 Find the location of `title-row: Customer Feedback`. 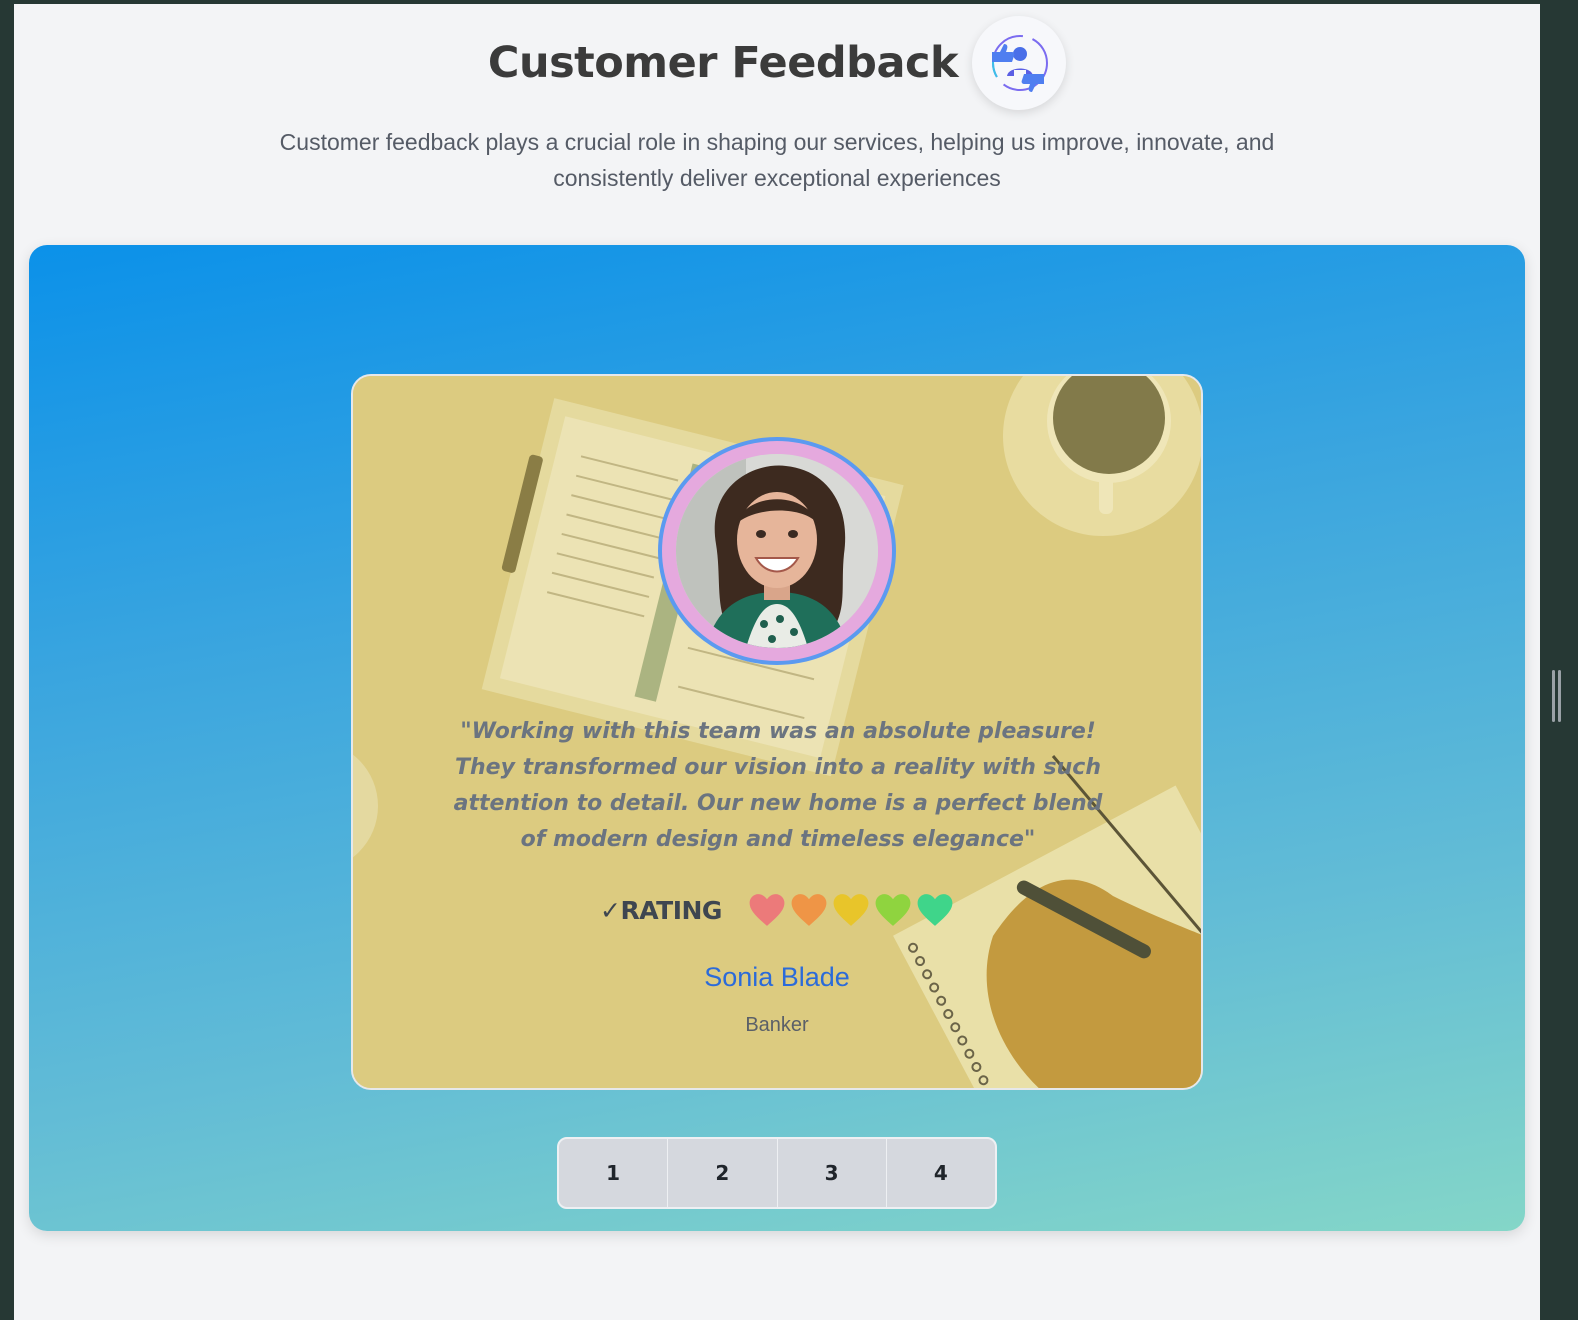

title-row: Customer Feedback is located at coordinates (777, 63).